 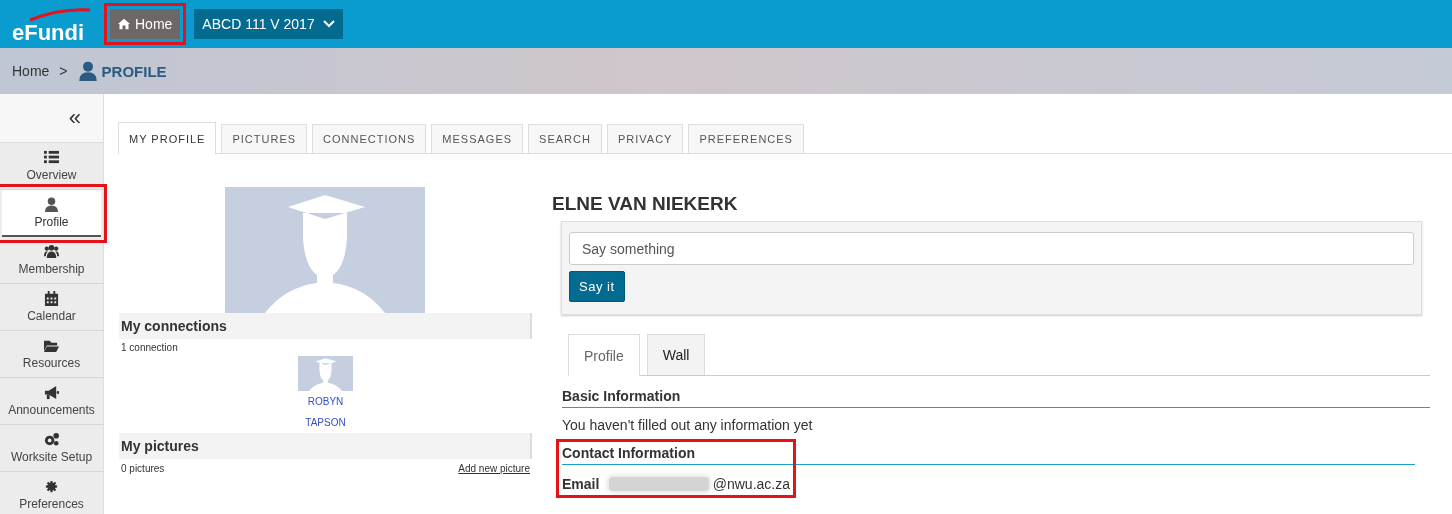 What do you see at coordinates (751, 484) in the screenshot?
I see `field-value: @nwu.ac.za` at bounding box center [751, 484].